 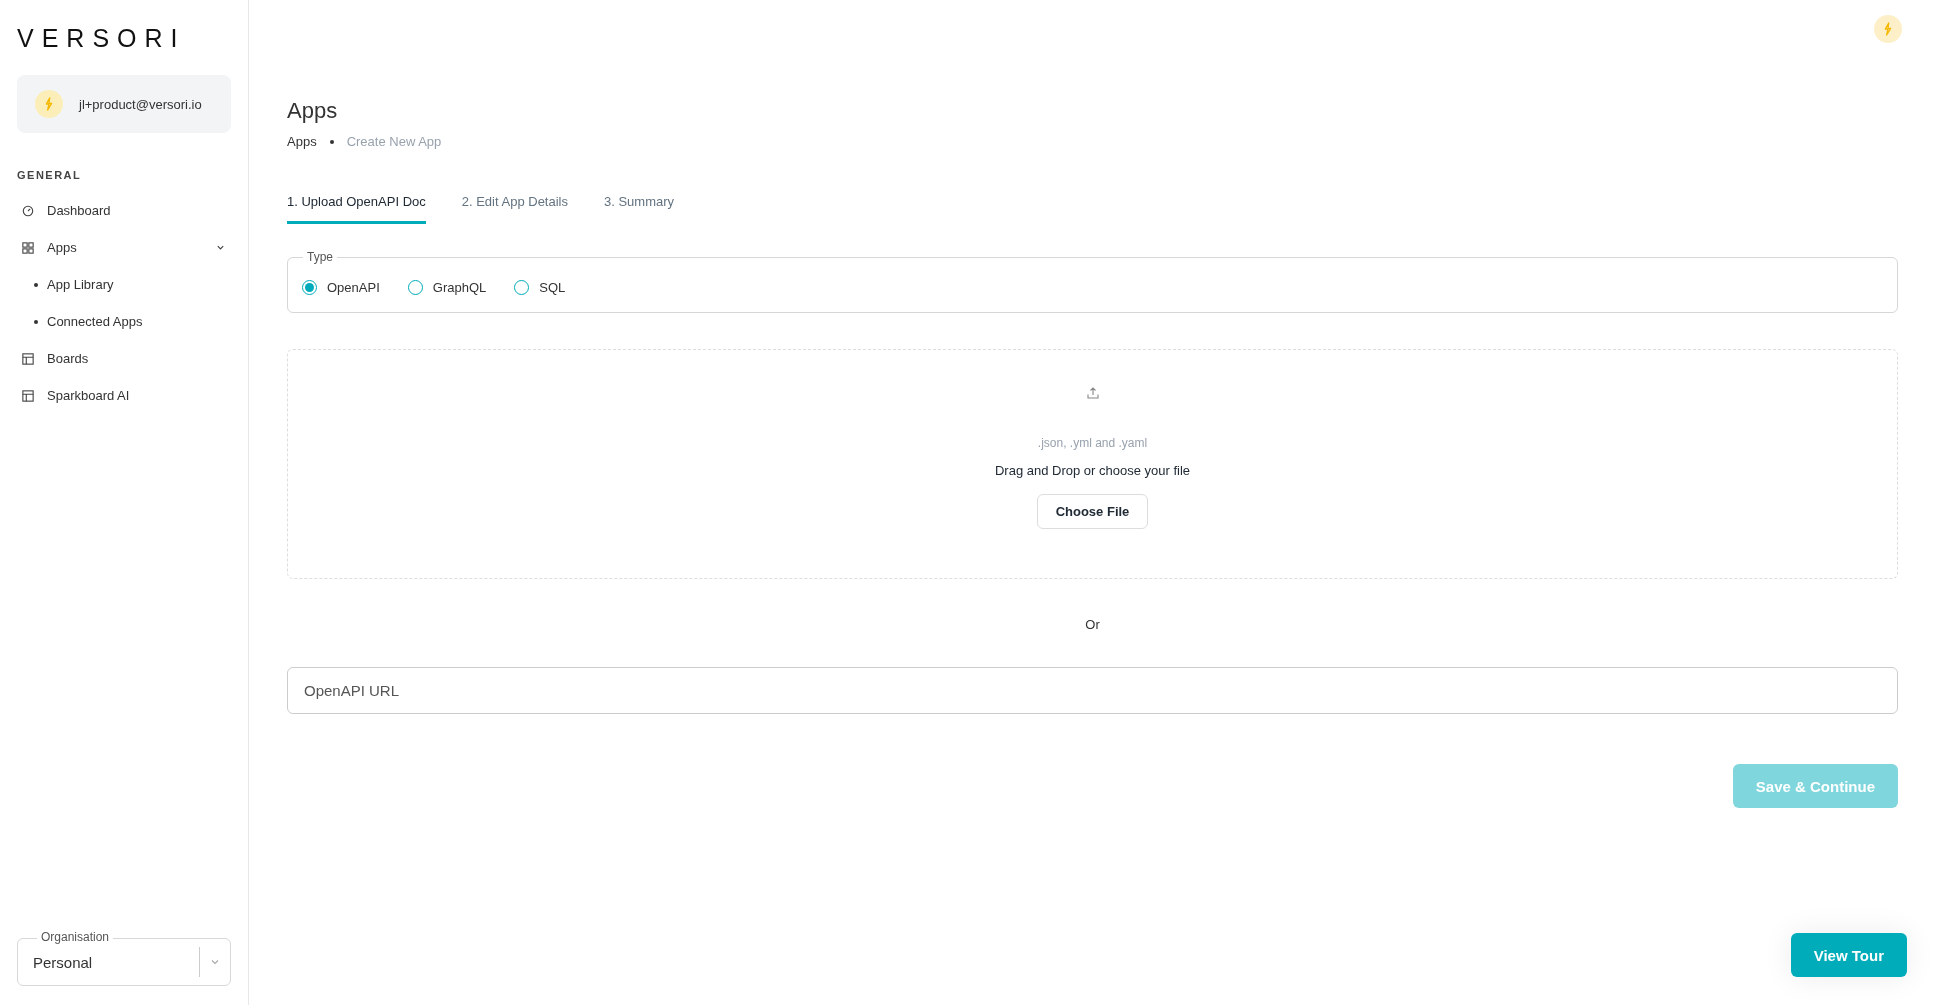 I want to click on radio-label: OpenAPI, so click(x=353, y=287).